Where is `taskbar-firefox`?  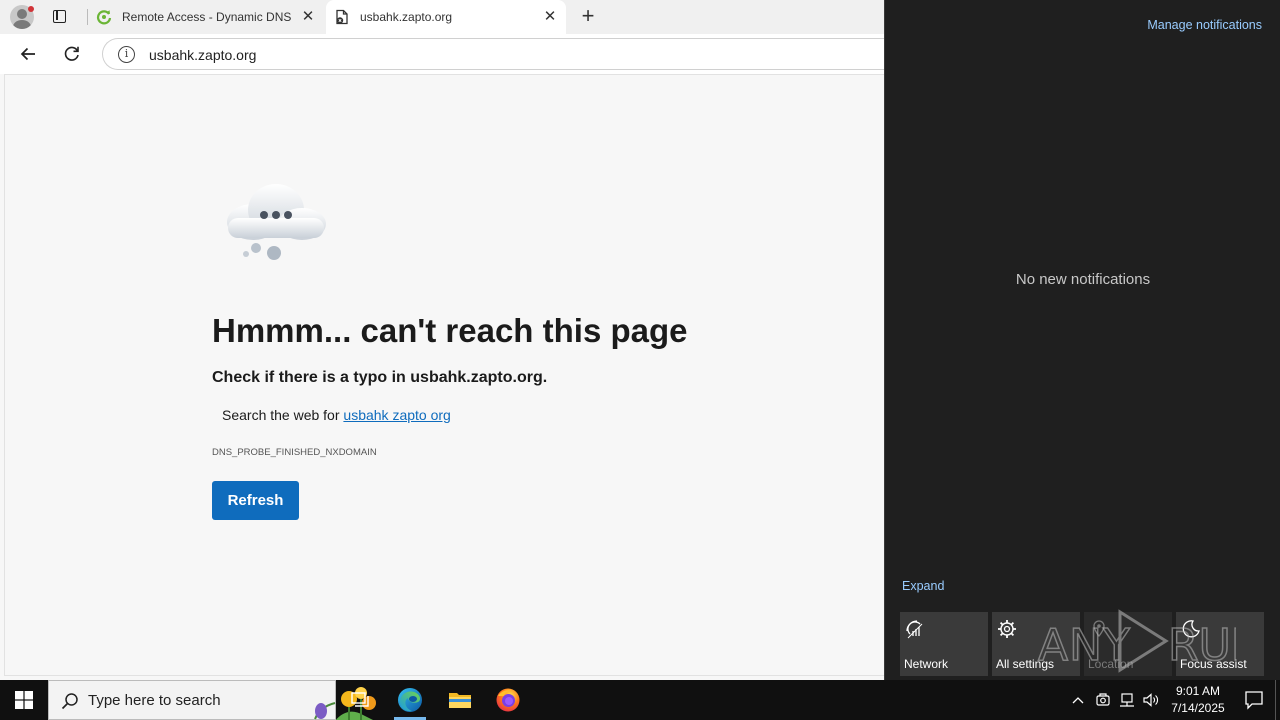 taskbar-firefox is located at coordinates (508, 700).